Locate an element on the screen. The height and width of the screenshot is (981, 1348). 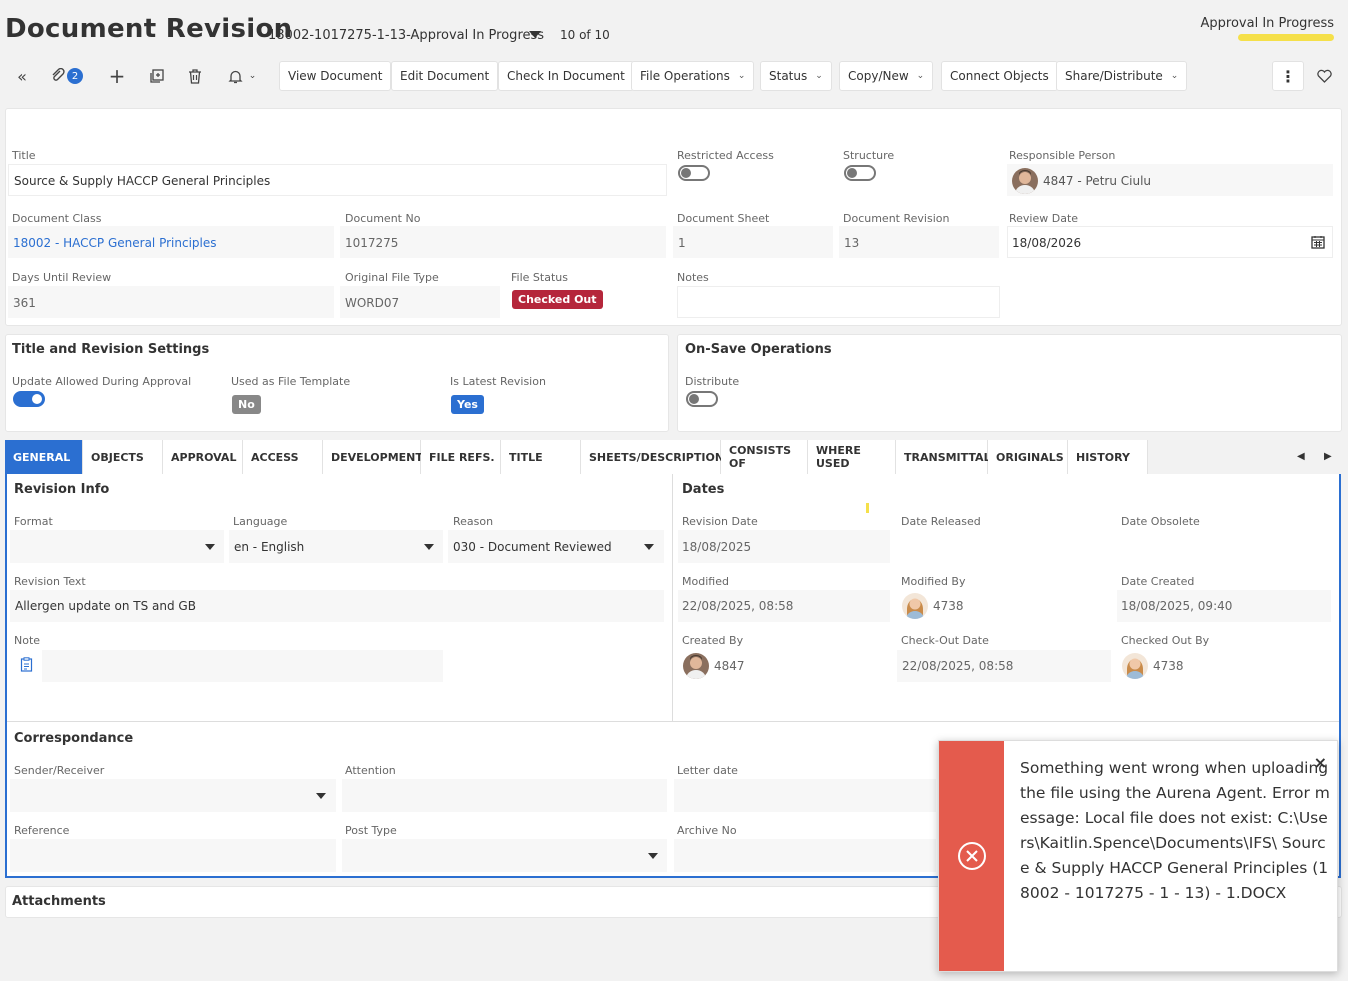
tab-file-refs: FILE REFS. is located at coordinates (461, 457).